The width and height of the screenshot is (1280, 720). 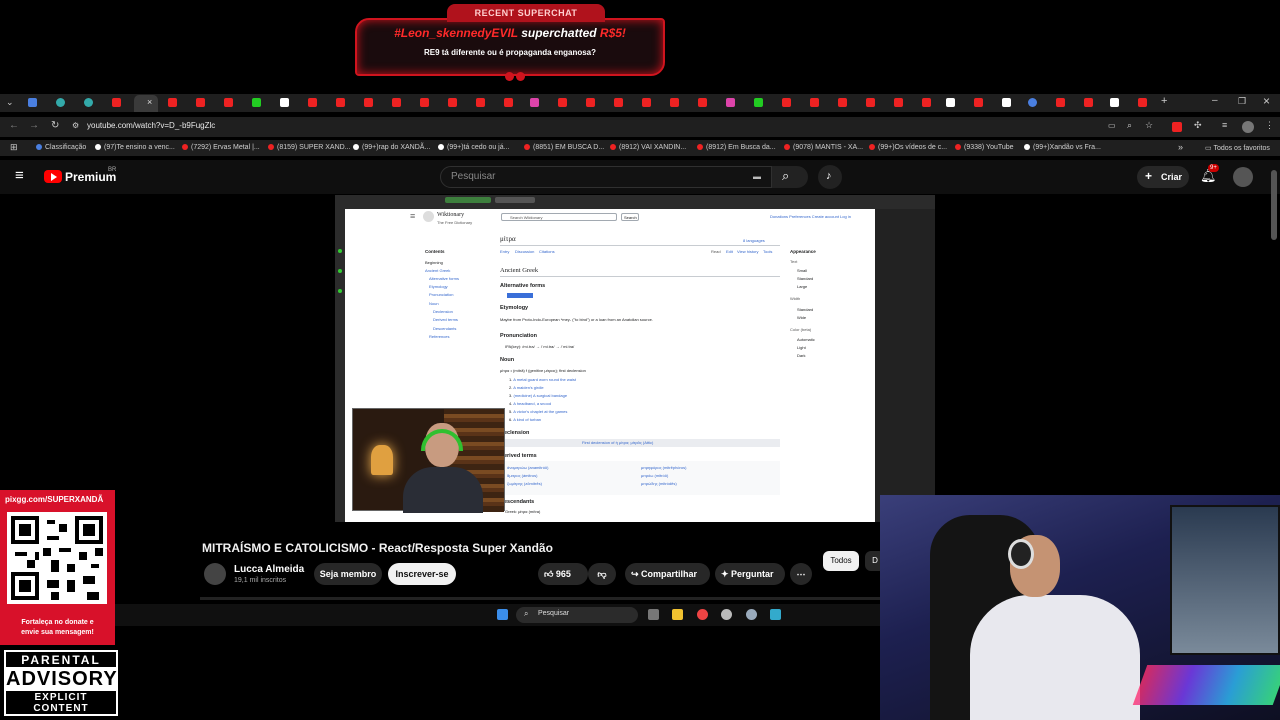 What do you see at coordinates (502, 614) in the screenshot?
I see `windows-start-icon` at bounding box center [502, 614].